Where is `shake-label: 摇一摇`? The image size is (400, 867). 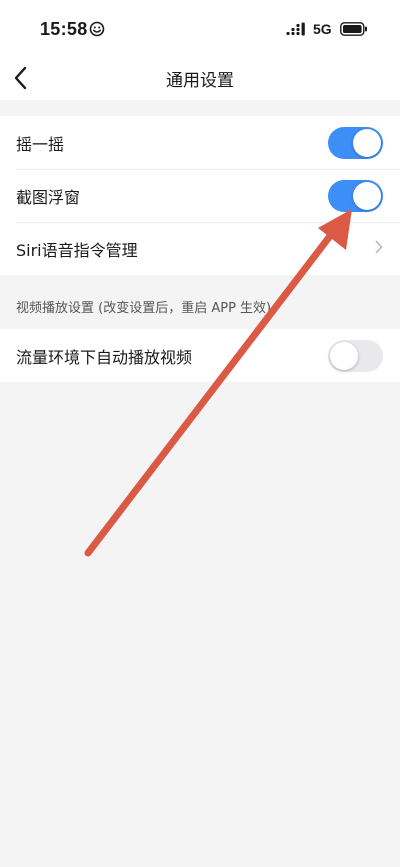
shake-label: 摇一摇 is located at coordinates (40, 144).